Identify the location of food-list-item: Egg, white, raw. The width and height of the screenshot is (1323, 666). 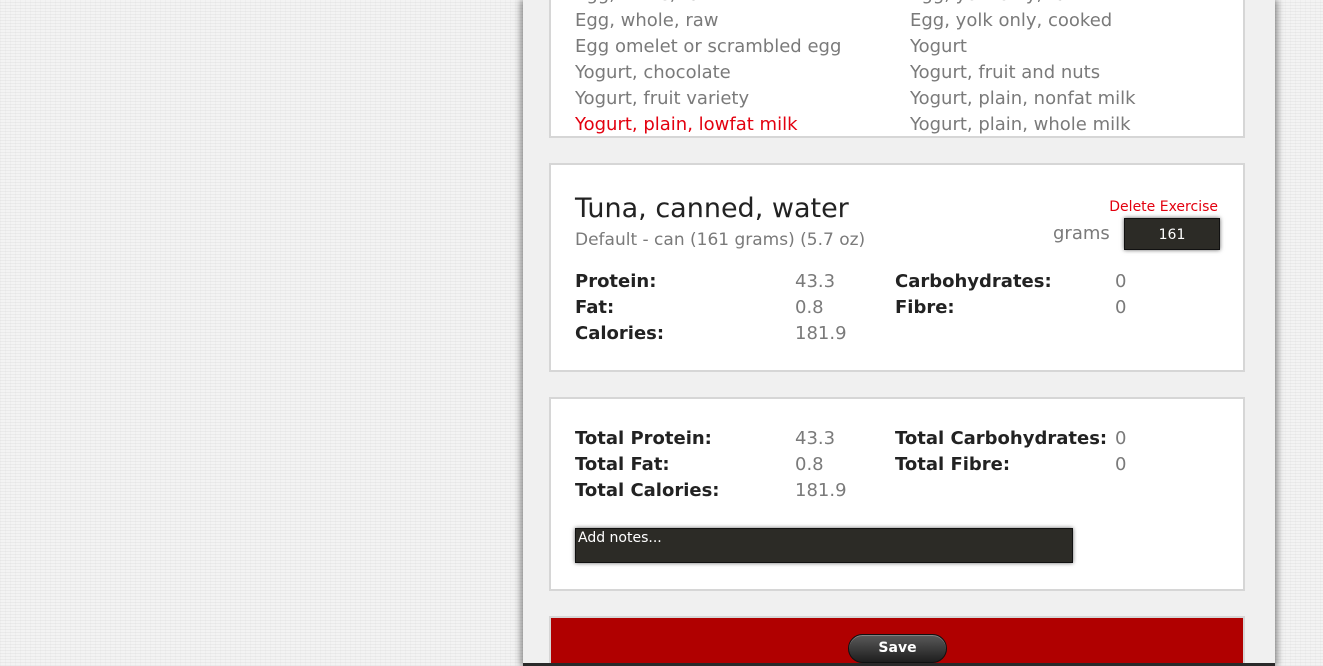
(645, 2).